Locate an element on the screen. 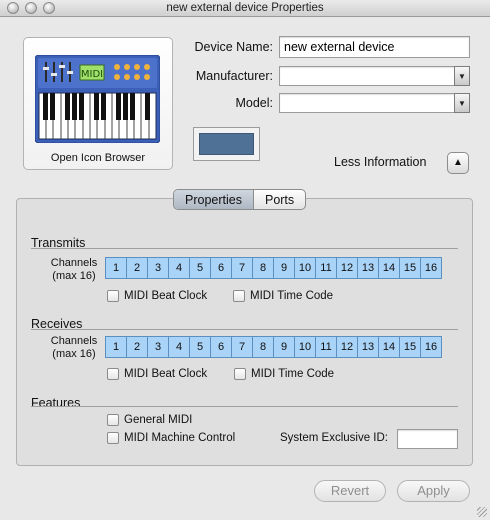 Image resolution: width=490 pixels, height=520 pixels. sysex-id-label: System Exclusive ID: is located at coordinates (334, 438).